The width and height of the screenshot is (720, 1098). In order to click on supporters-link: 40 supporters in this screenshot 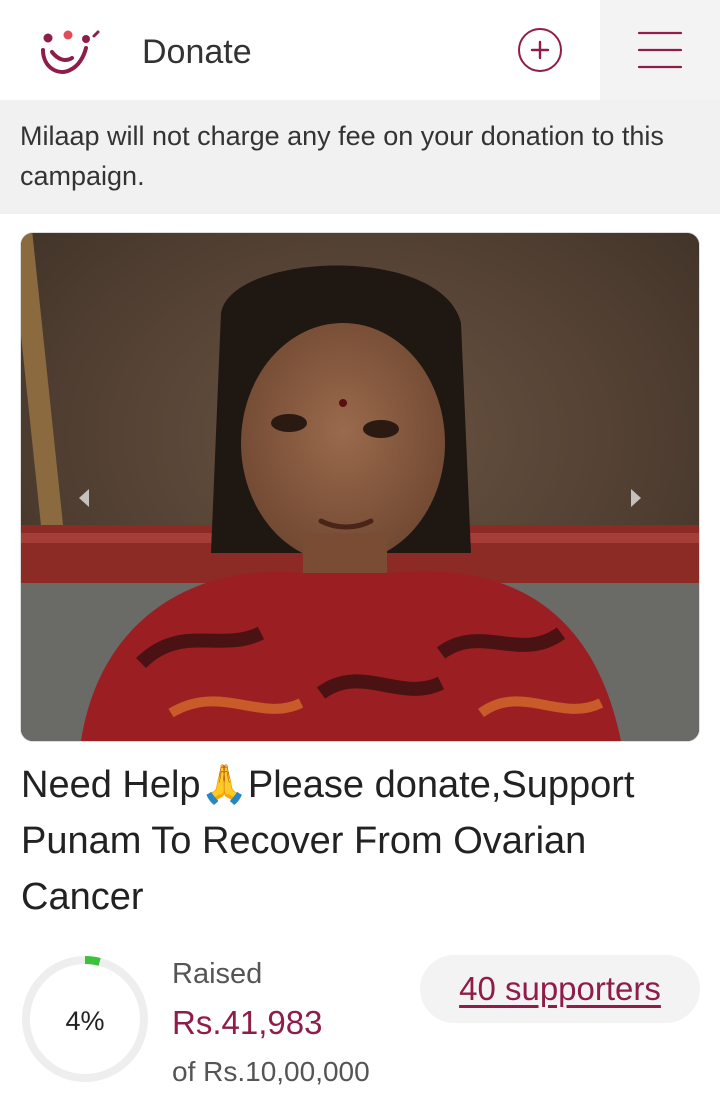, I will do `click(560, 989)`.